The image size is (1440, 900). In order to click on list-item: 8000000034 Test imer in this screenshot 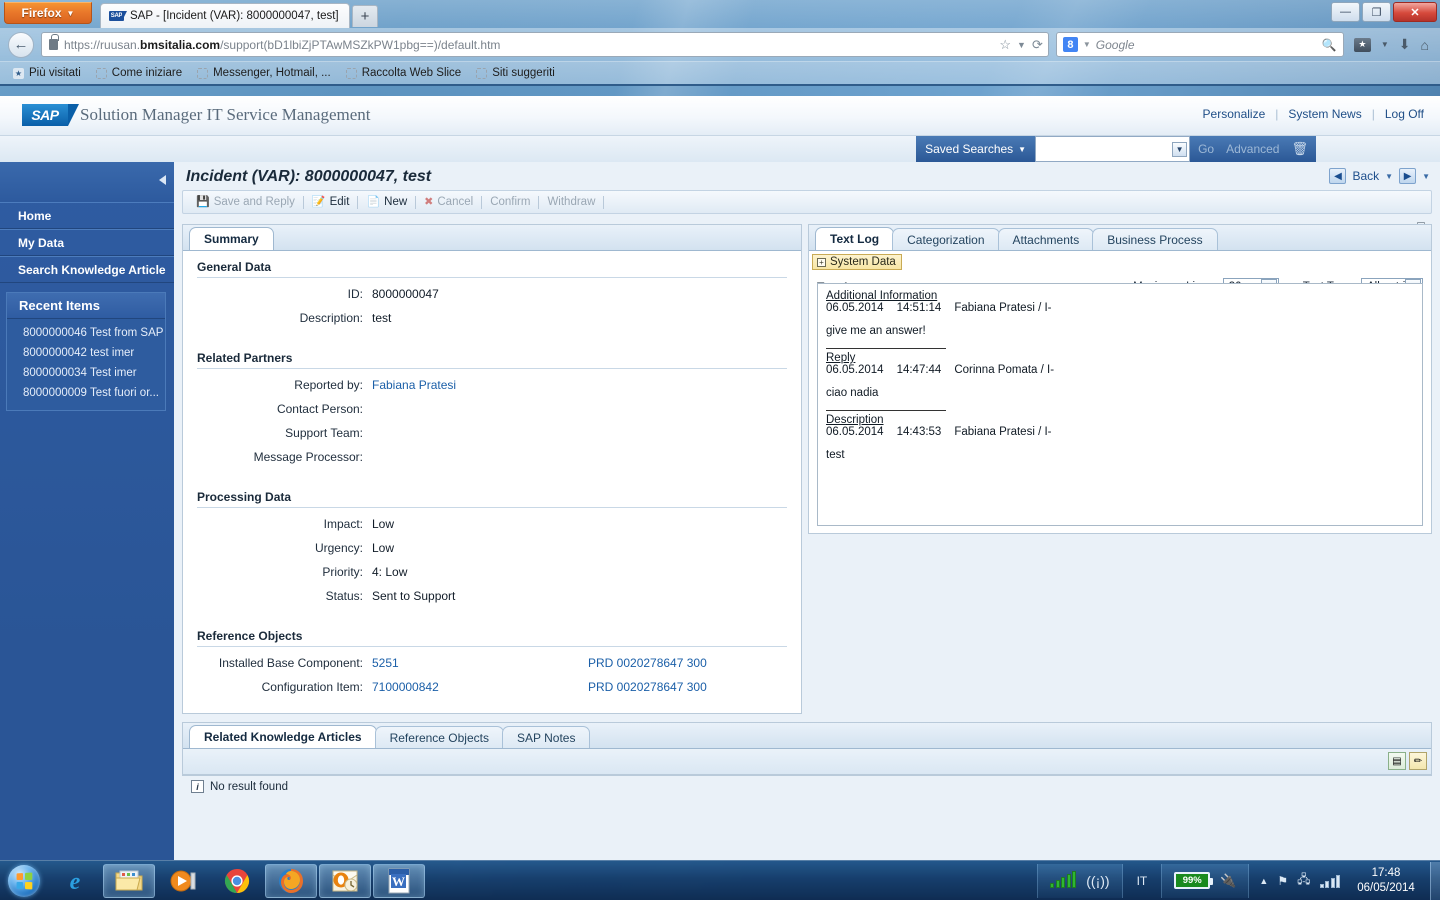, I will do `click(86, 373)`.